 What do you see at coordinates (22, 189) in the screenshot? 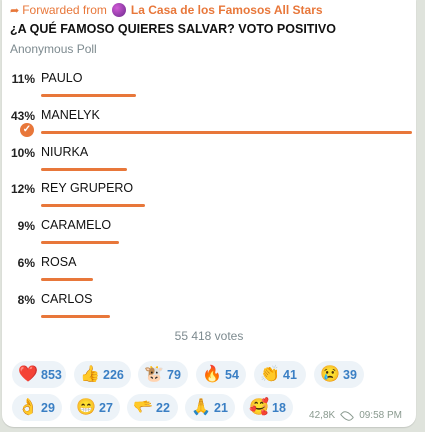
I see `option-percent: 12%` at bounding box center [22, 189].